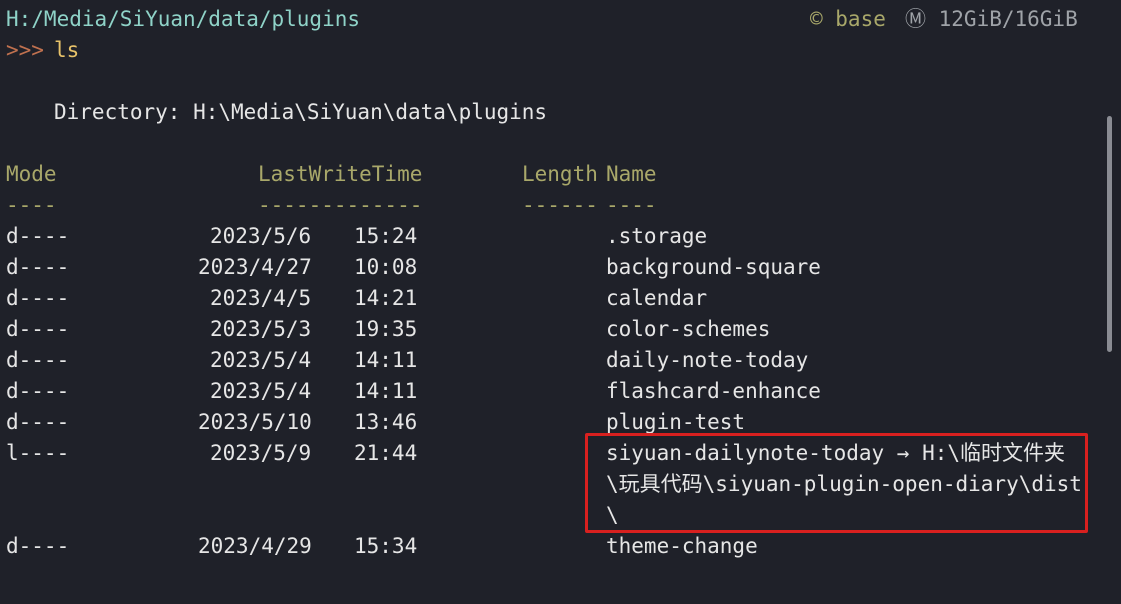  Describe the element at coordinates (31, 174) in the screenshot. I see `header-mode: Mode` at that location.